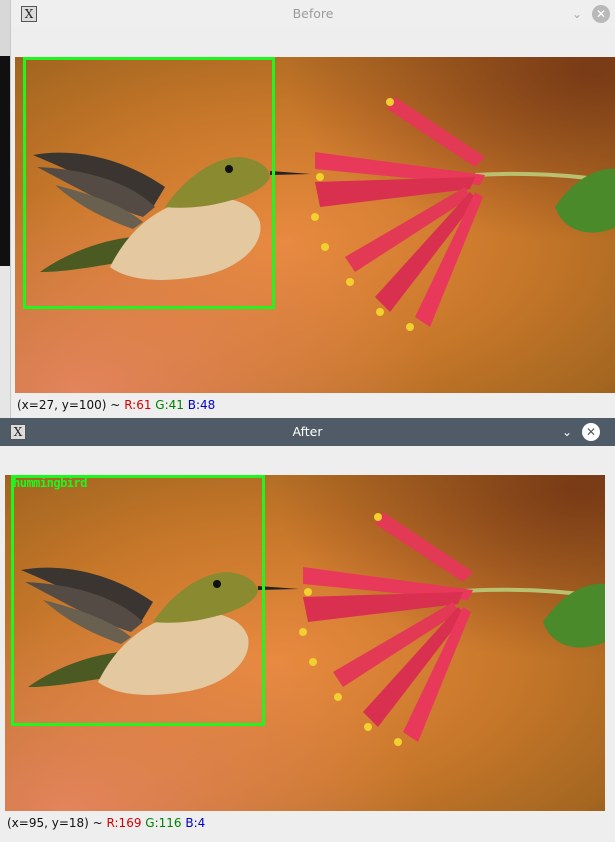 The height and width of the screenshot is (842, 615). What do you see at coordinates (195, 823) in the screenshot?
I see `pixel-blue: B:4` at bounding box center [195, 823].